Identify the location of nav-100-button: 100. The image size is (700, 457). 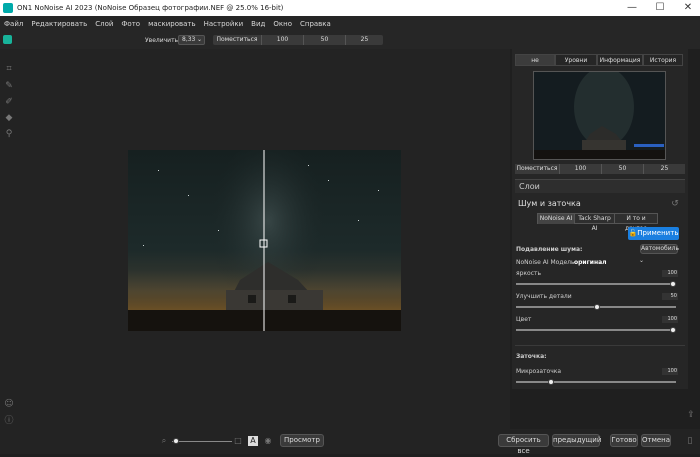
(580, 169).